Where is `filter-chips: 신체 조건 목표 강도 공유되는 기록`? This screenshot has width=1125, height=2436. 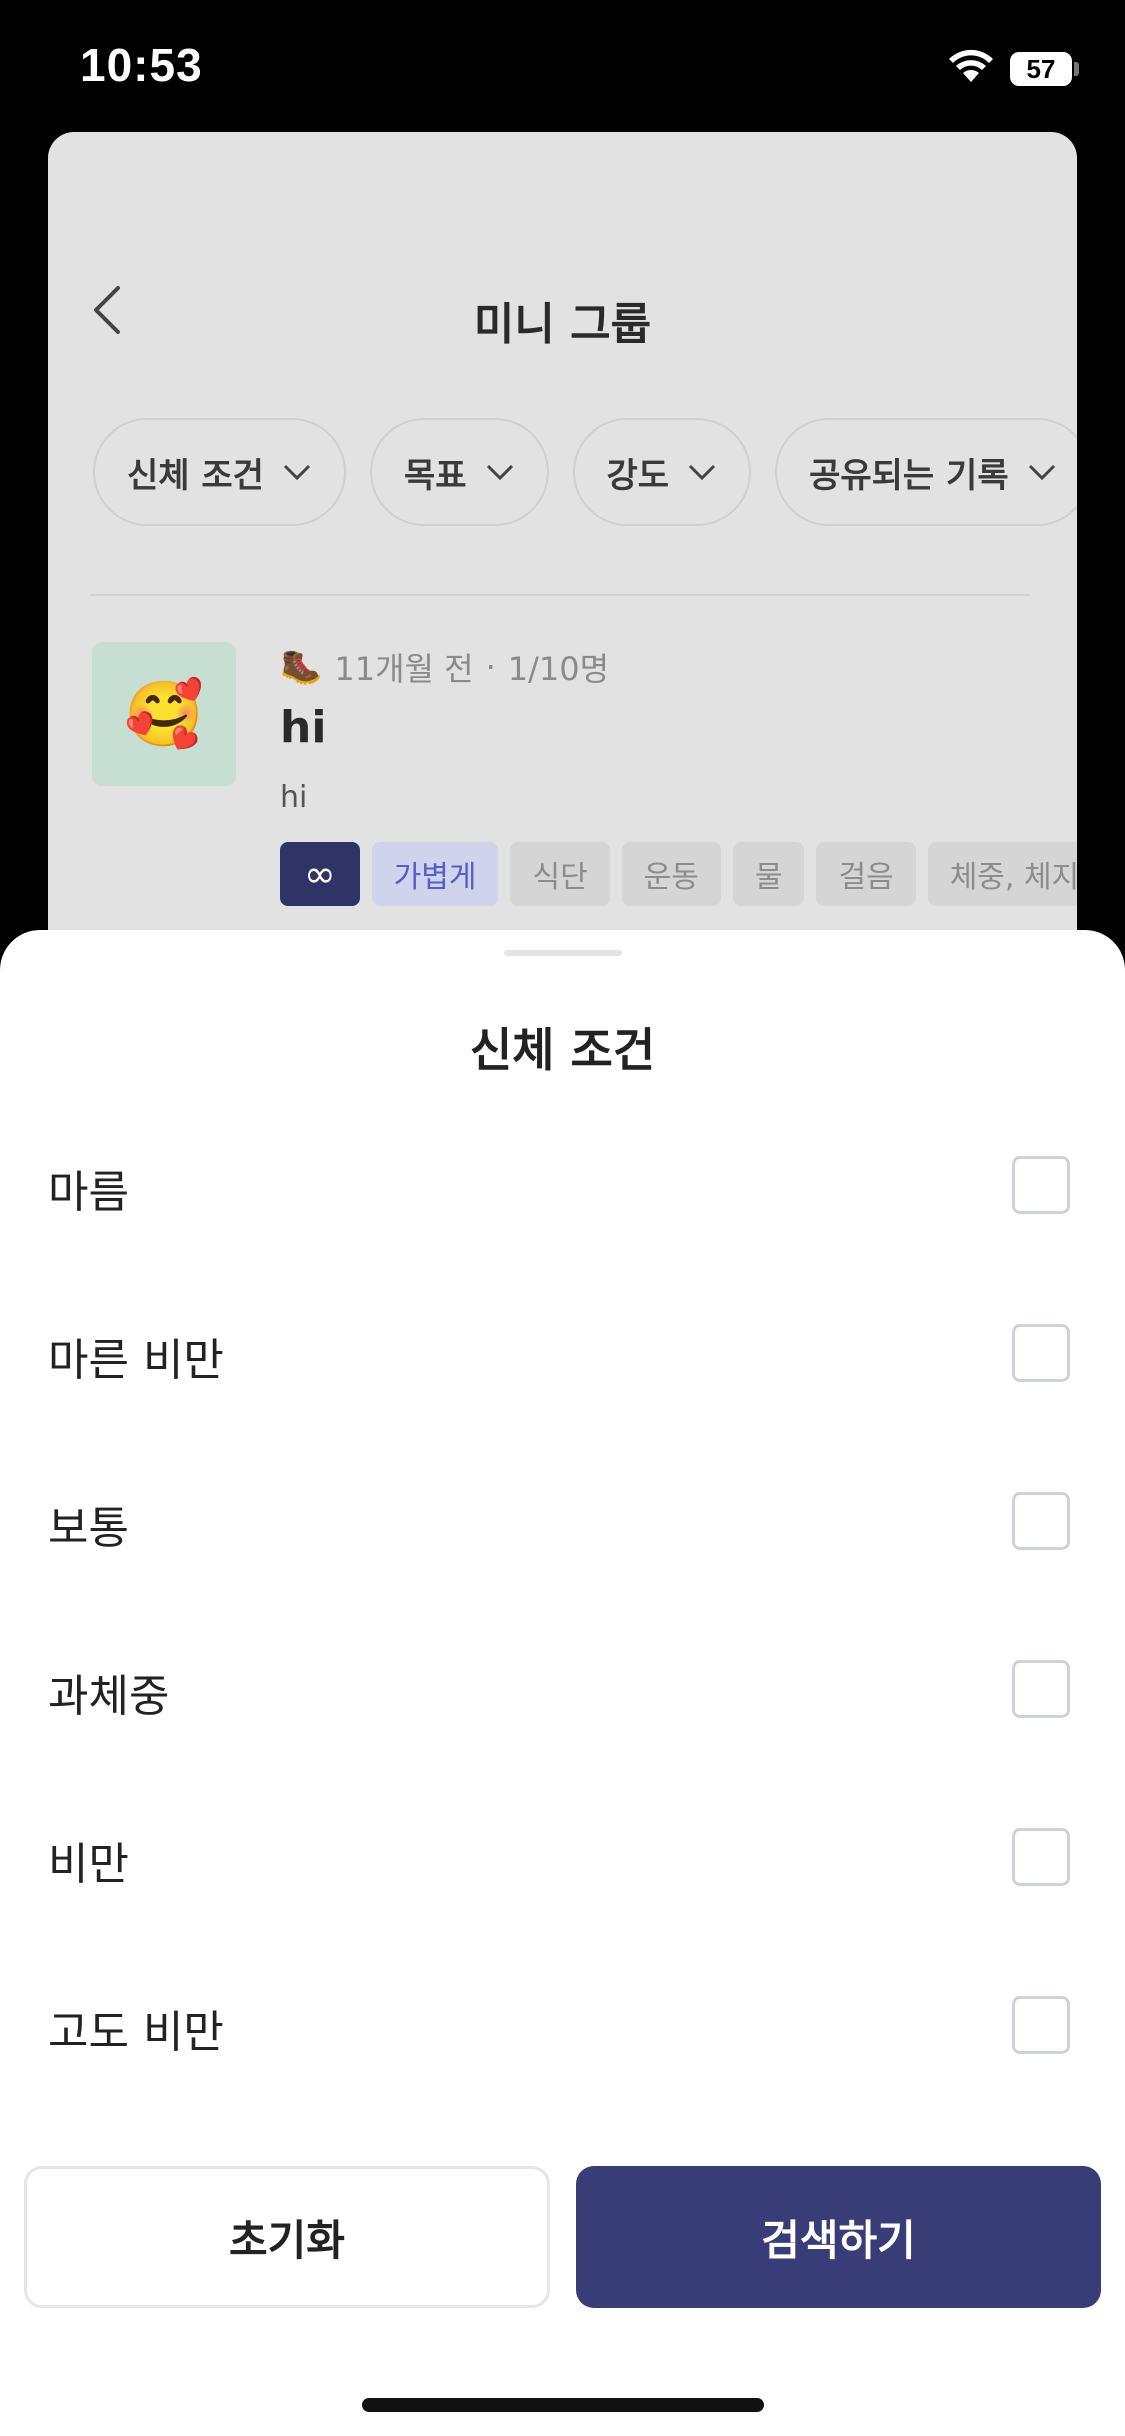 filter-chips: 신체 조건 목표 강도 공유되는 기록 is located at coordinates (585, 472).